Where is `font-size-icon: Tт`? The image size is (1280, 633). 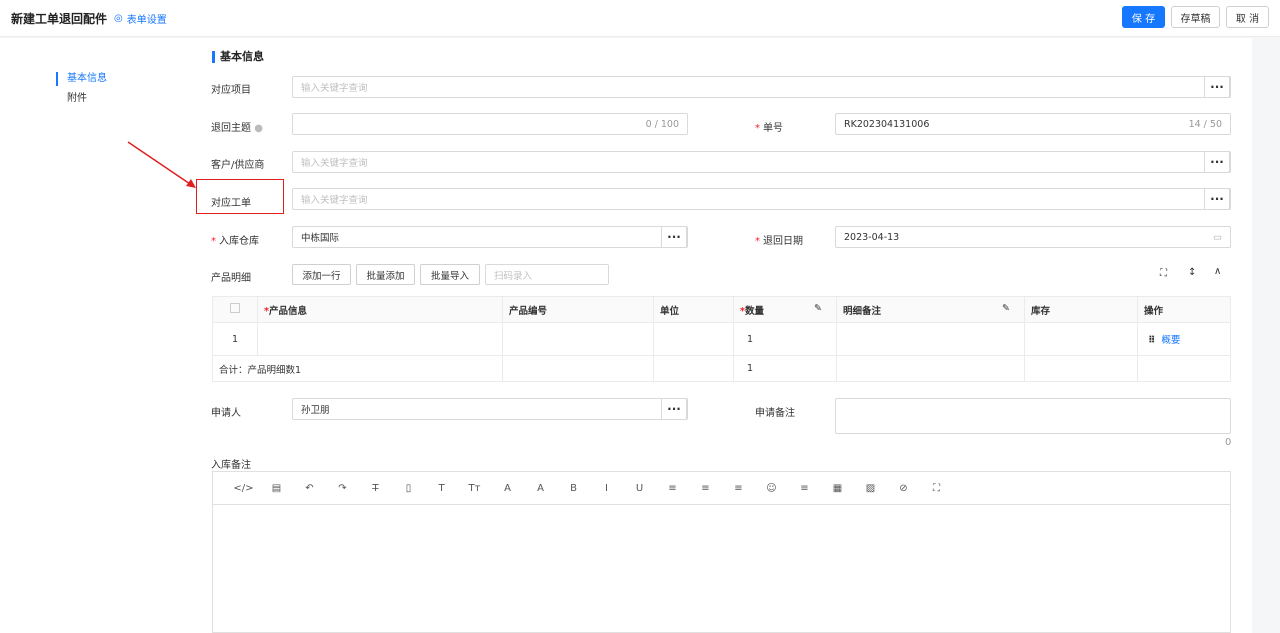 font-size-icon: Tт is located at coordinates (474, 488).